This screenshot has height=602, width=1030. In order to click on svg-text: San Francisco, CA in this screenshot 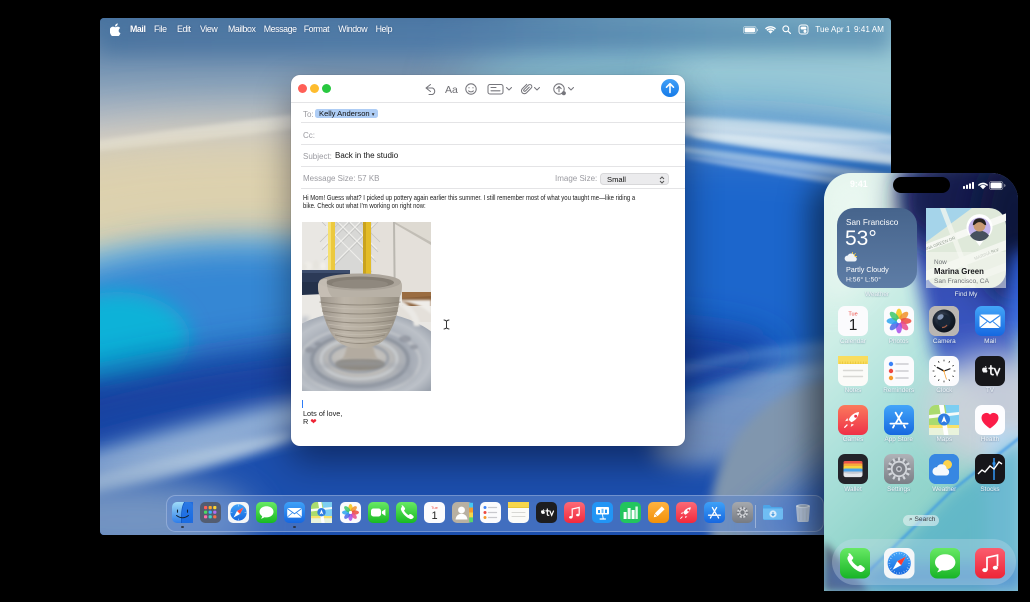, I will do `click(962, 281)`.